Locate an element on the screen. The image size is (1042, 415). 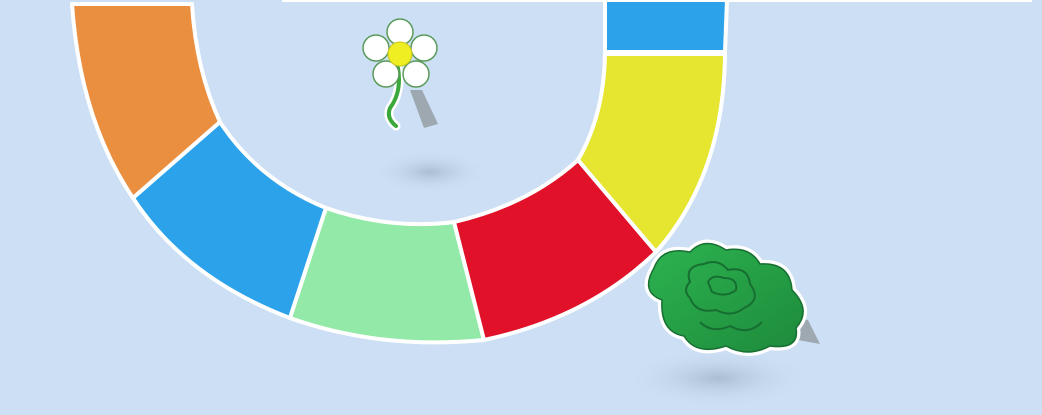
flower-shadow is located at coordinates (430, 172).